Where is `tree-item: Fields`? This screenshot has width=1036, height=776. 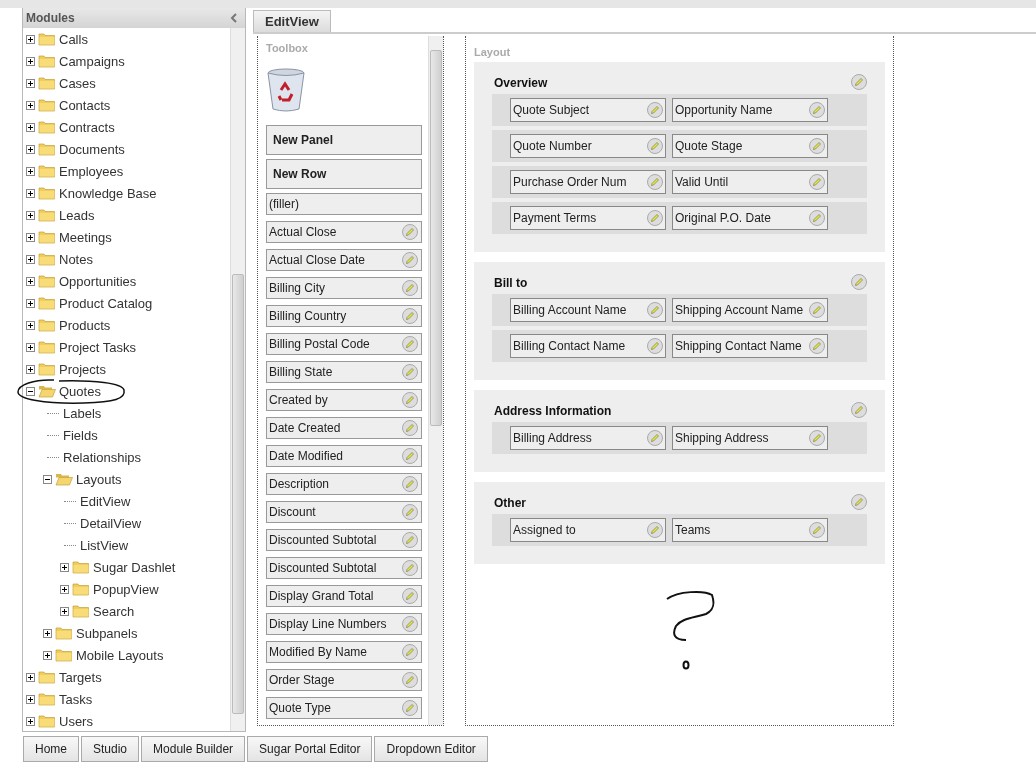
tree-item: Fields is located at coordinates (80, 435).